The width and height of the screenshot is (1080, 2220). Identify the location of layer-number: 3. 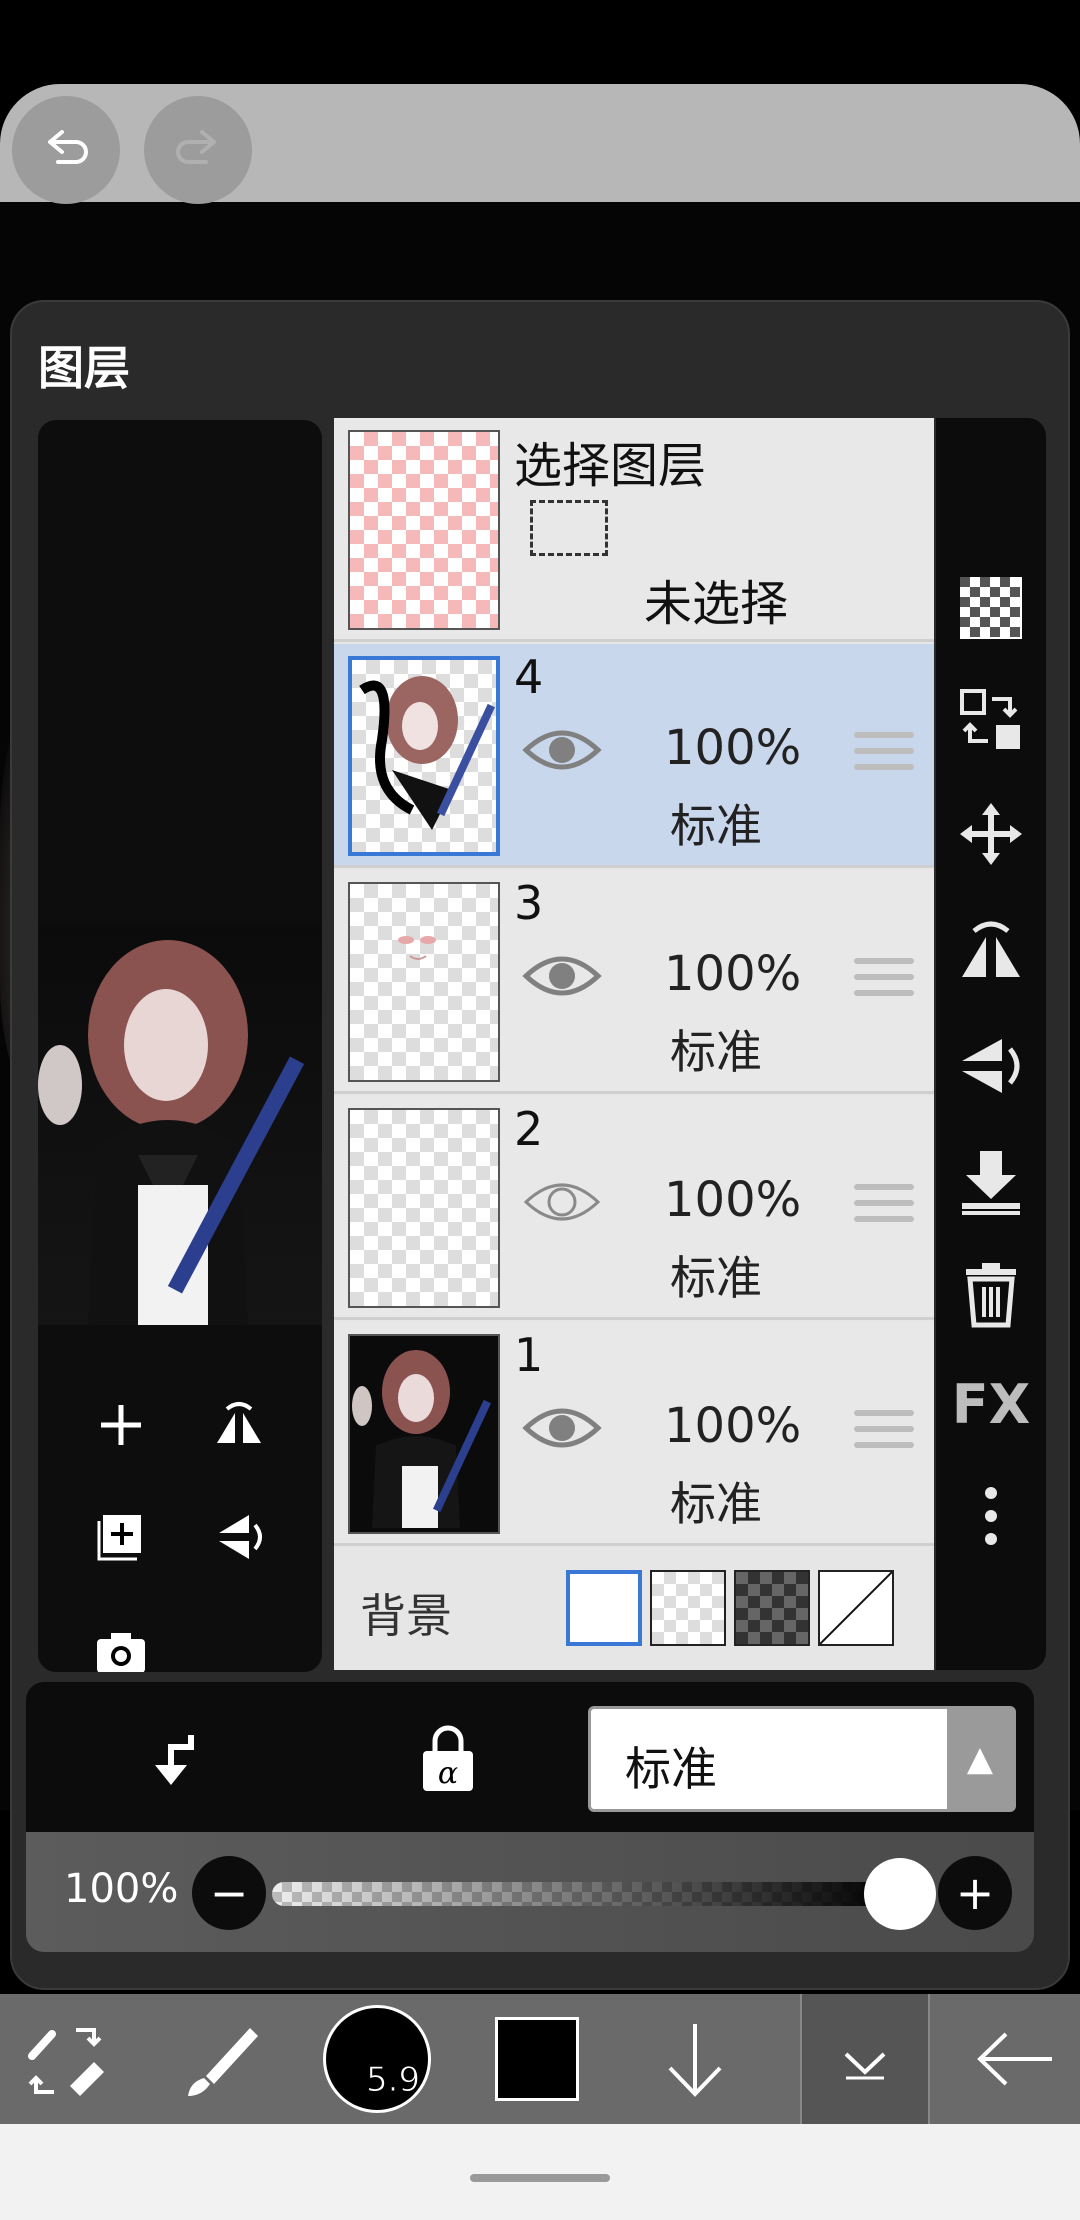
(529, 903).